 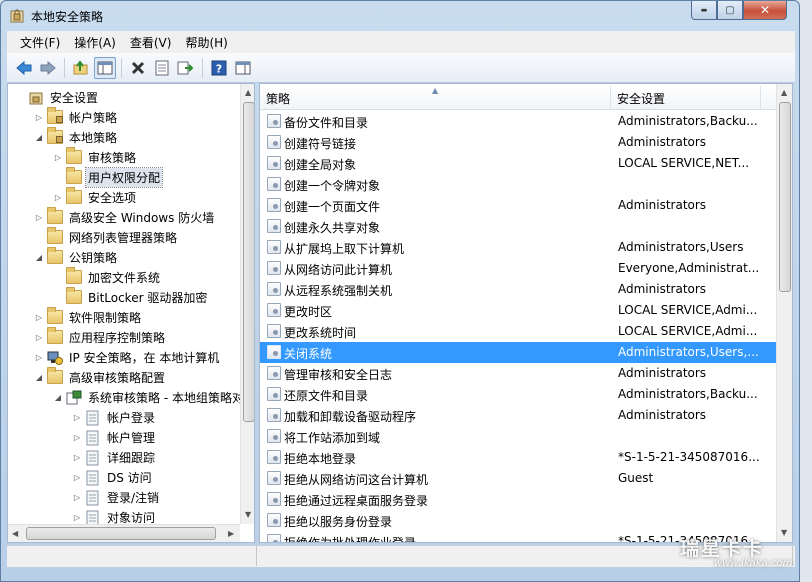 What do you see at coordinates (76, 117) in the screenshot?
I see `tree-item: ▷ 帐户策略` at bounding box center [76, 117].